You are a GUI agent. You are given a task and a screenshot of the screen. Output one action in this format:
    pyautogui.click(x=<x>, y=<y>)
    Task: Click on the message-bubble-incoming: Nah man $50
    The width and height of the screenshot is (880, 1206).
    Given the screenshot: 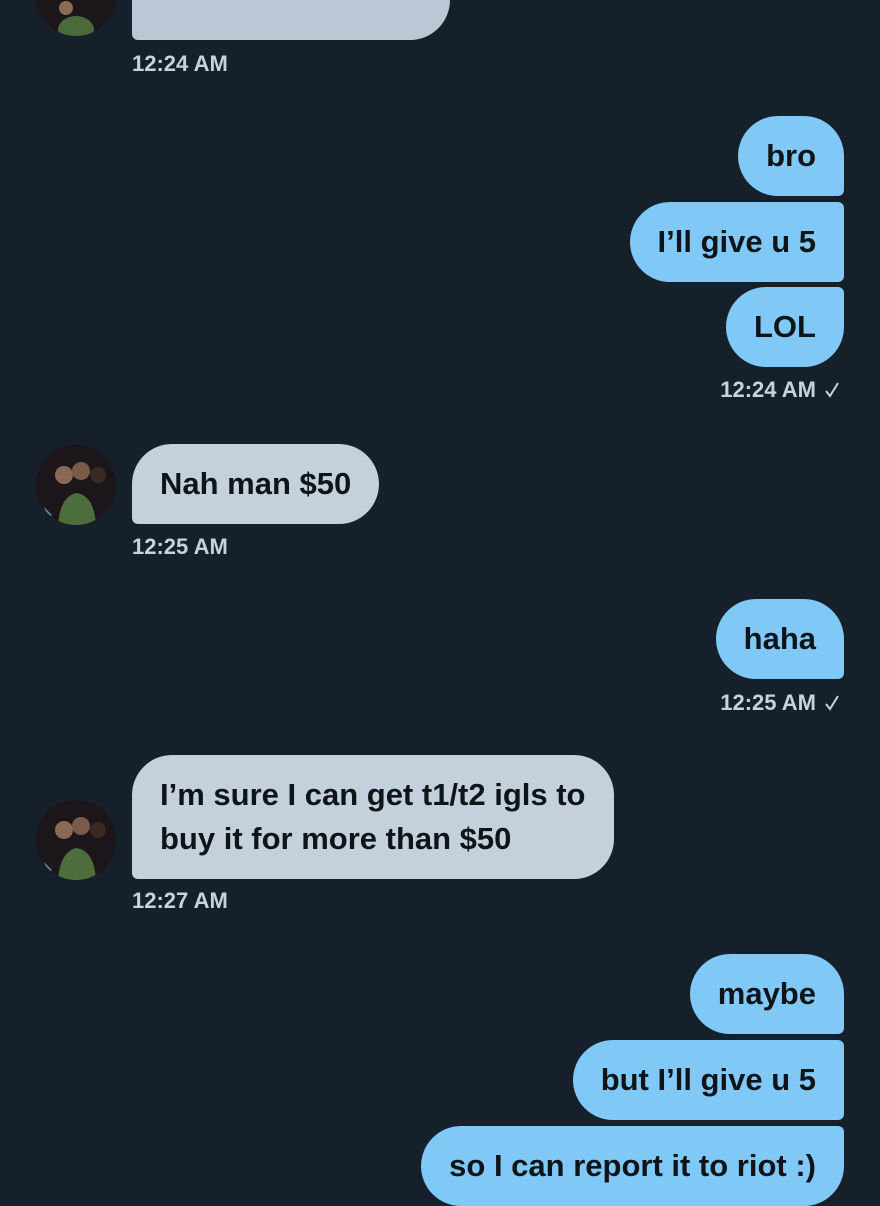 What is the action you would take?
    pyautogui.click(x=256, y=484)
    